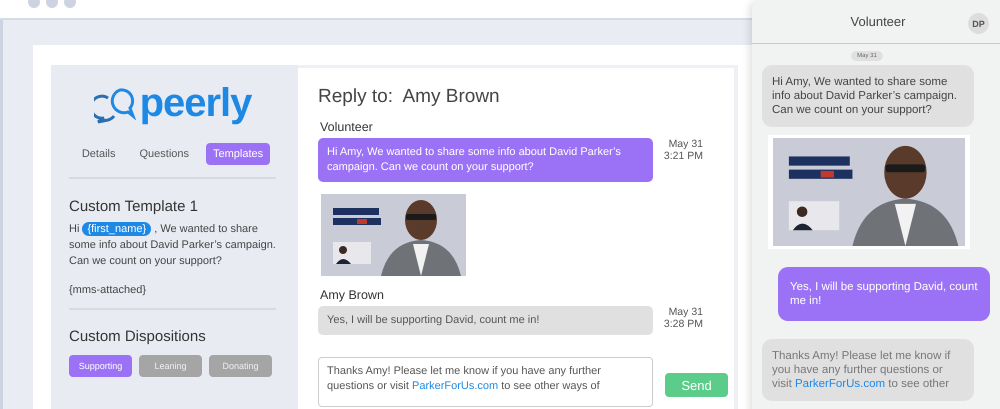 Image resolution: width=1000 pixels, height=409 pixels. Describe the element at coordinates (347, 127) in the screenshot. I see `sender-name: Volunteer` at that location.